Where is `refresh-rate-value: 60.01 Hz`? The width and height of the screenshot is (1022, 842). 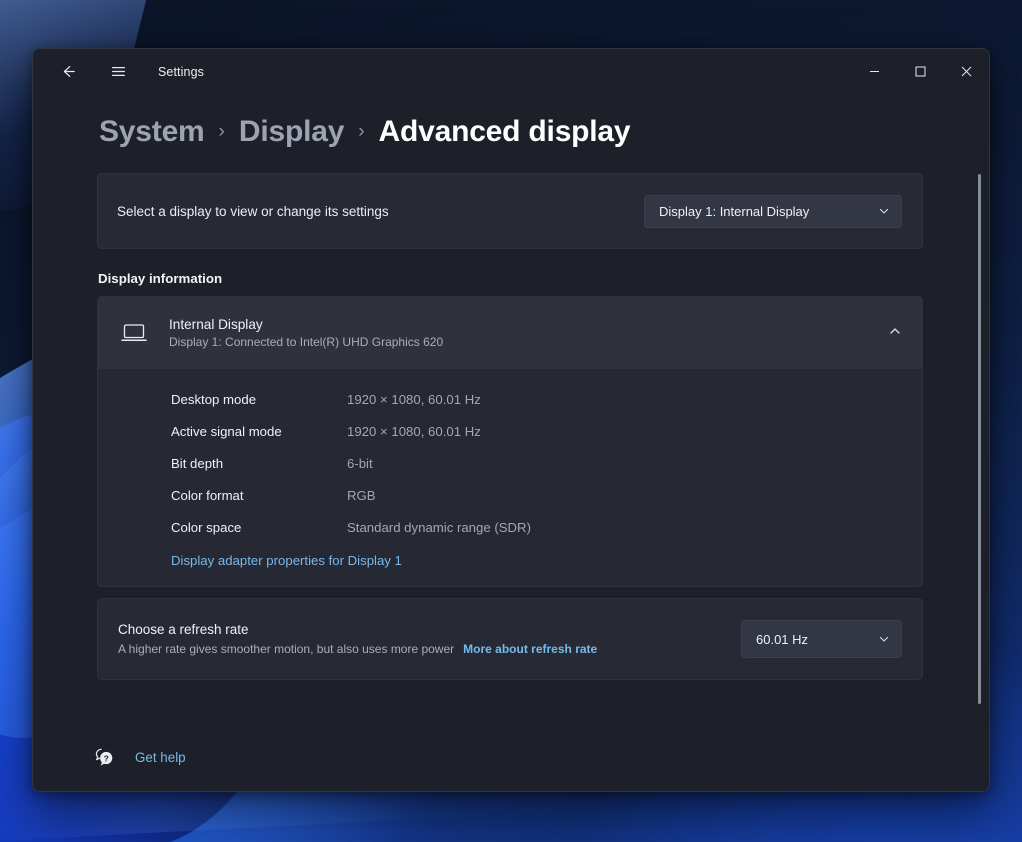
refresh-rate-value: 60.01 Hz is located at coordinates (782, 639).